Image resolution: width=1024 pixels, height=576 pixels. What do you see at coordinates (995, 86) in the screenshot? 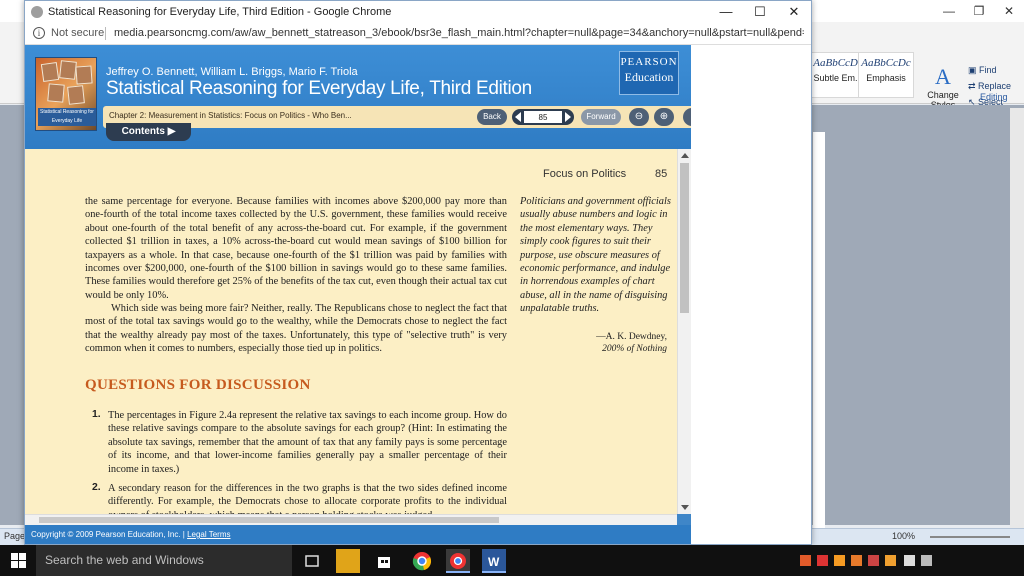
I see `replace-label: Replace` at bounding box center [995, 86].